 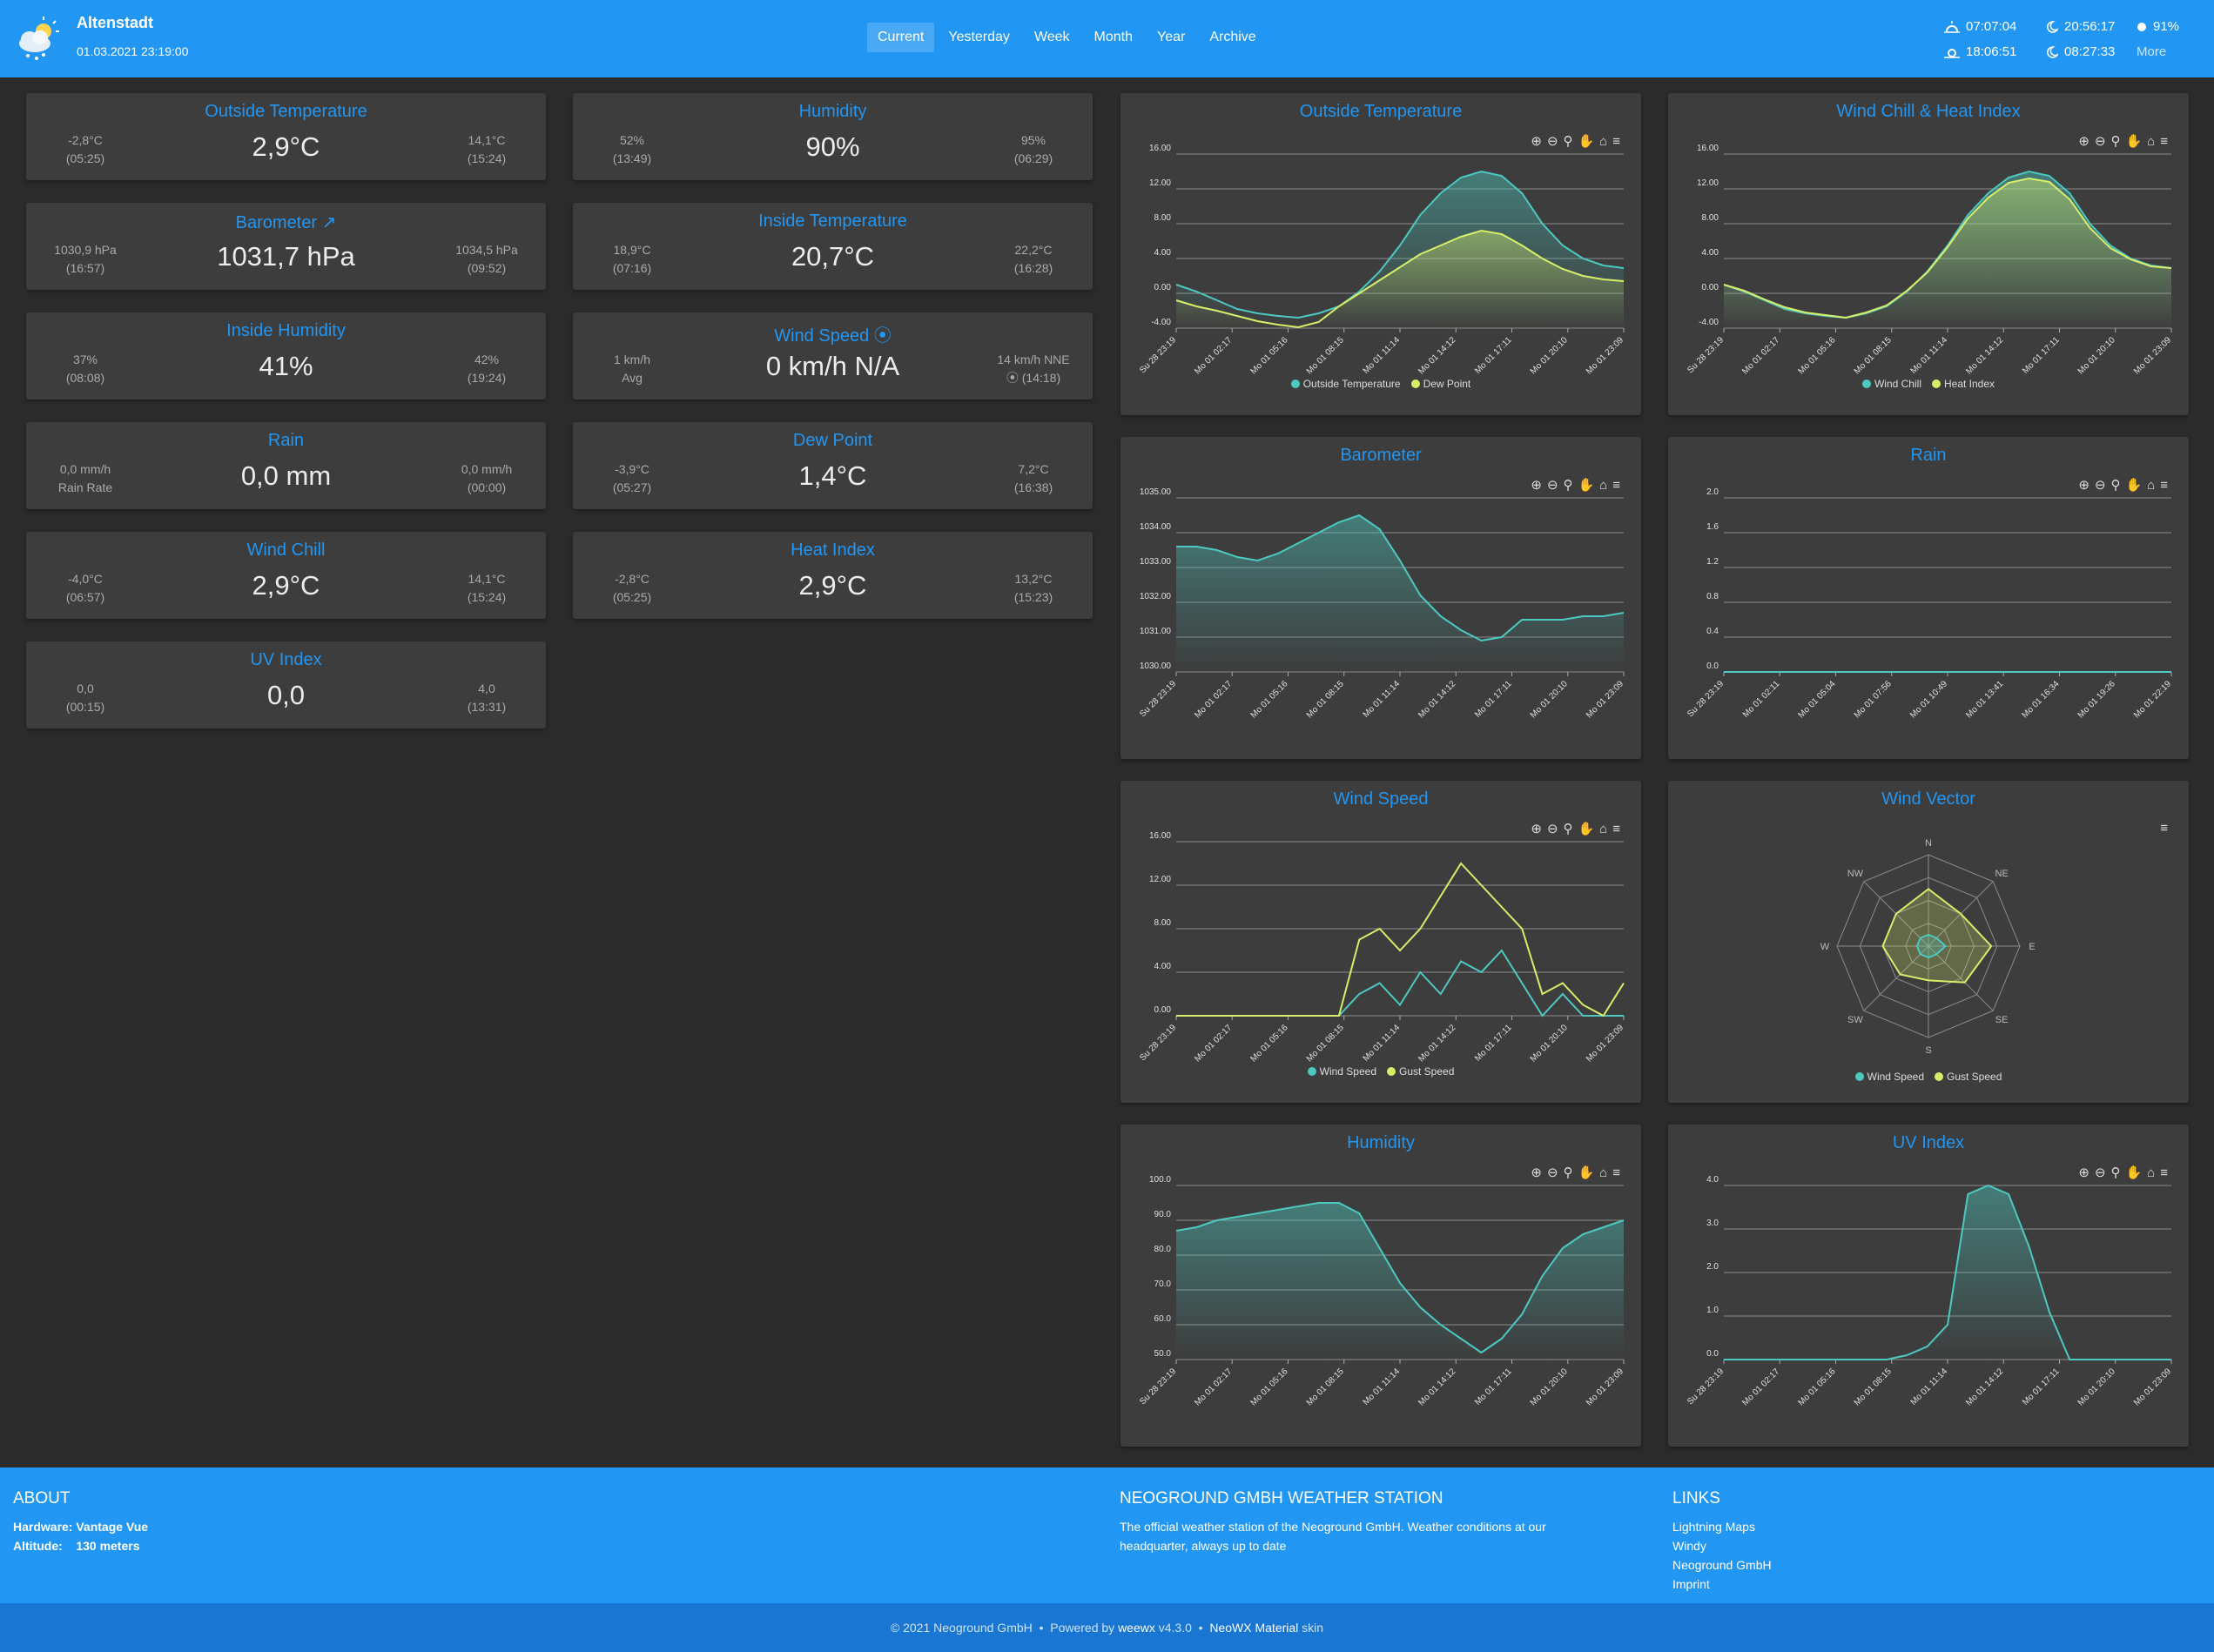 I want to click on radar-direction-label: NW, so click(x=1855, y=874).